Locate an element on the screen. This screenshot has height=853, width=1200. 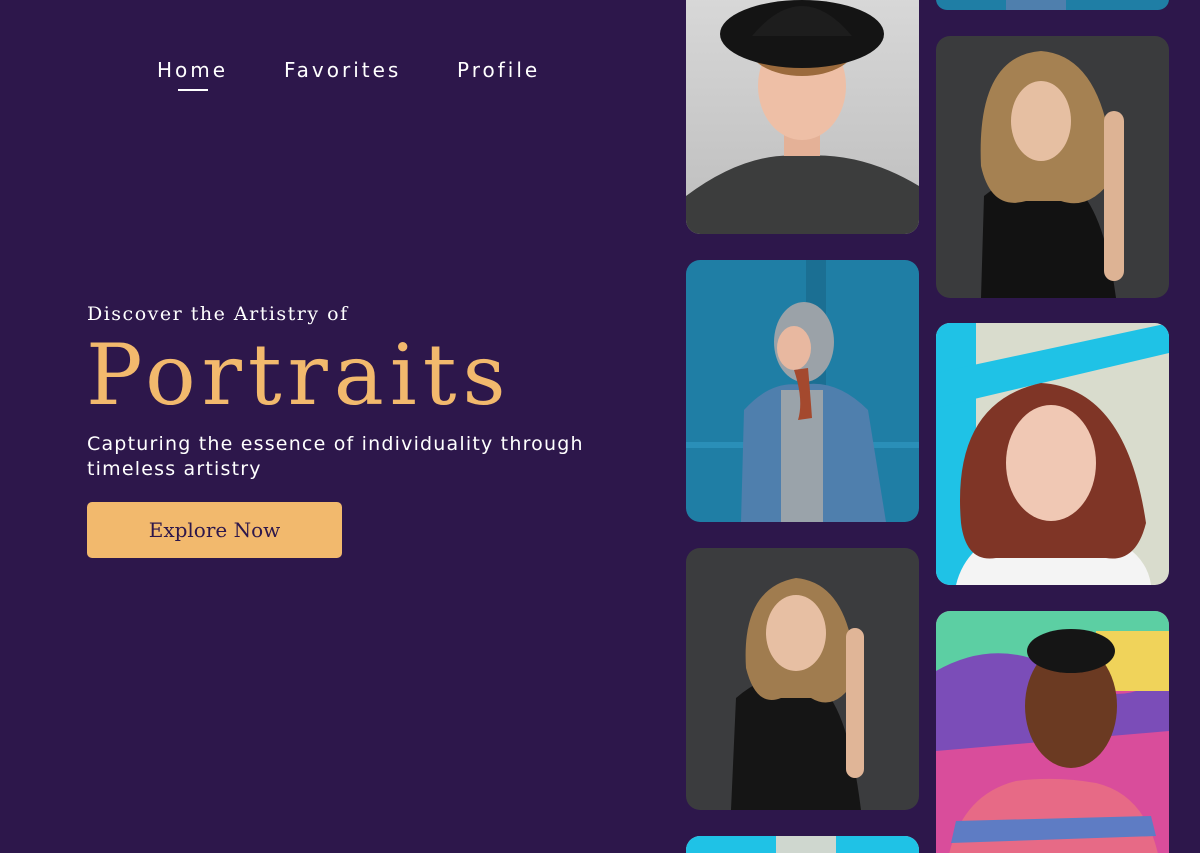
portrait-card-graffiti-man is located at coordinates (1052, 732).